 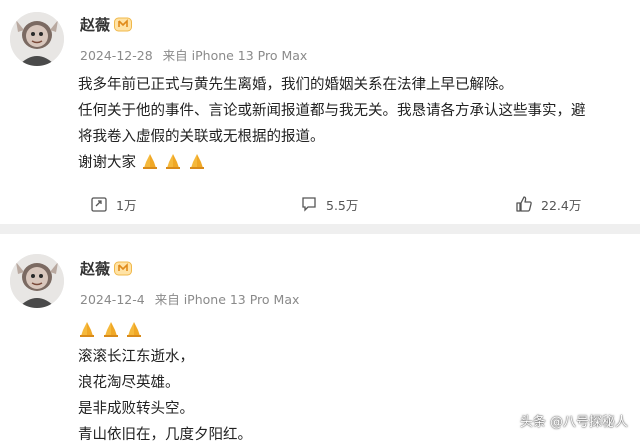 What do you see at coordinates (136, 357) in the screenshot?
I see `body-line: 滚滚长江东逝水，` at bounding box center [136, 357].